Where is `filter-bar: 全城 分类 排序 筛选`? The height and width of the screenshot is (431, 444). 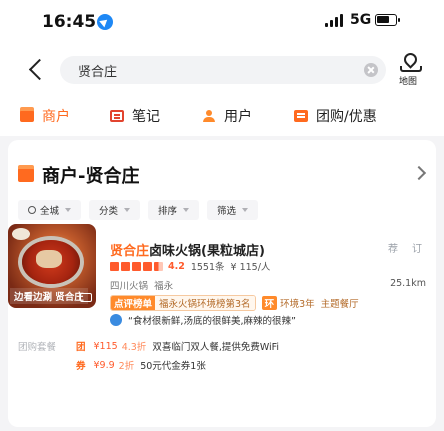
filter-bar: 全城 分类 排序 筛选 is located at coordinates (138, 211).